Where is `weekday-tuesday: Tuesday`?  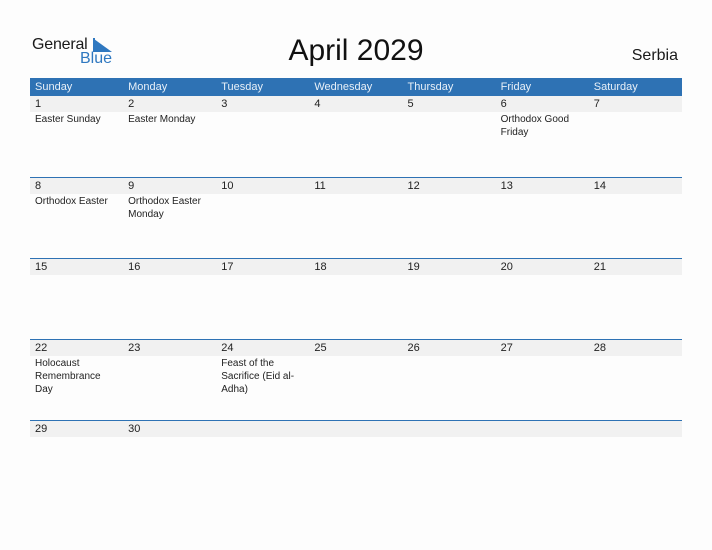 weekday-tuesday: Tuesday is located at coordinates (242, 87).